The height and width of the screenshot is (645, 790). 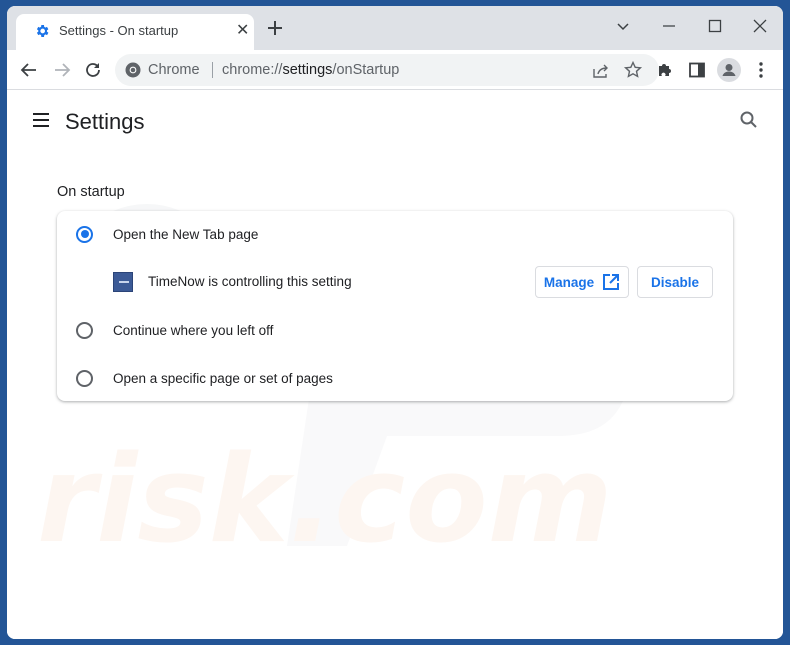 I want to click on gear-icon, so click(x=42, y=31).